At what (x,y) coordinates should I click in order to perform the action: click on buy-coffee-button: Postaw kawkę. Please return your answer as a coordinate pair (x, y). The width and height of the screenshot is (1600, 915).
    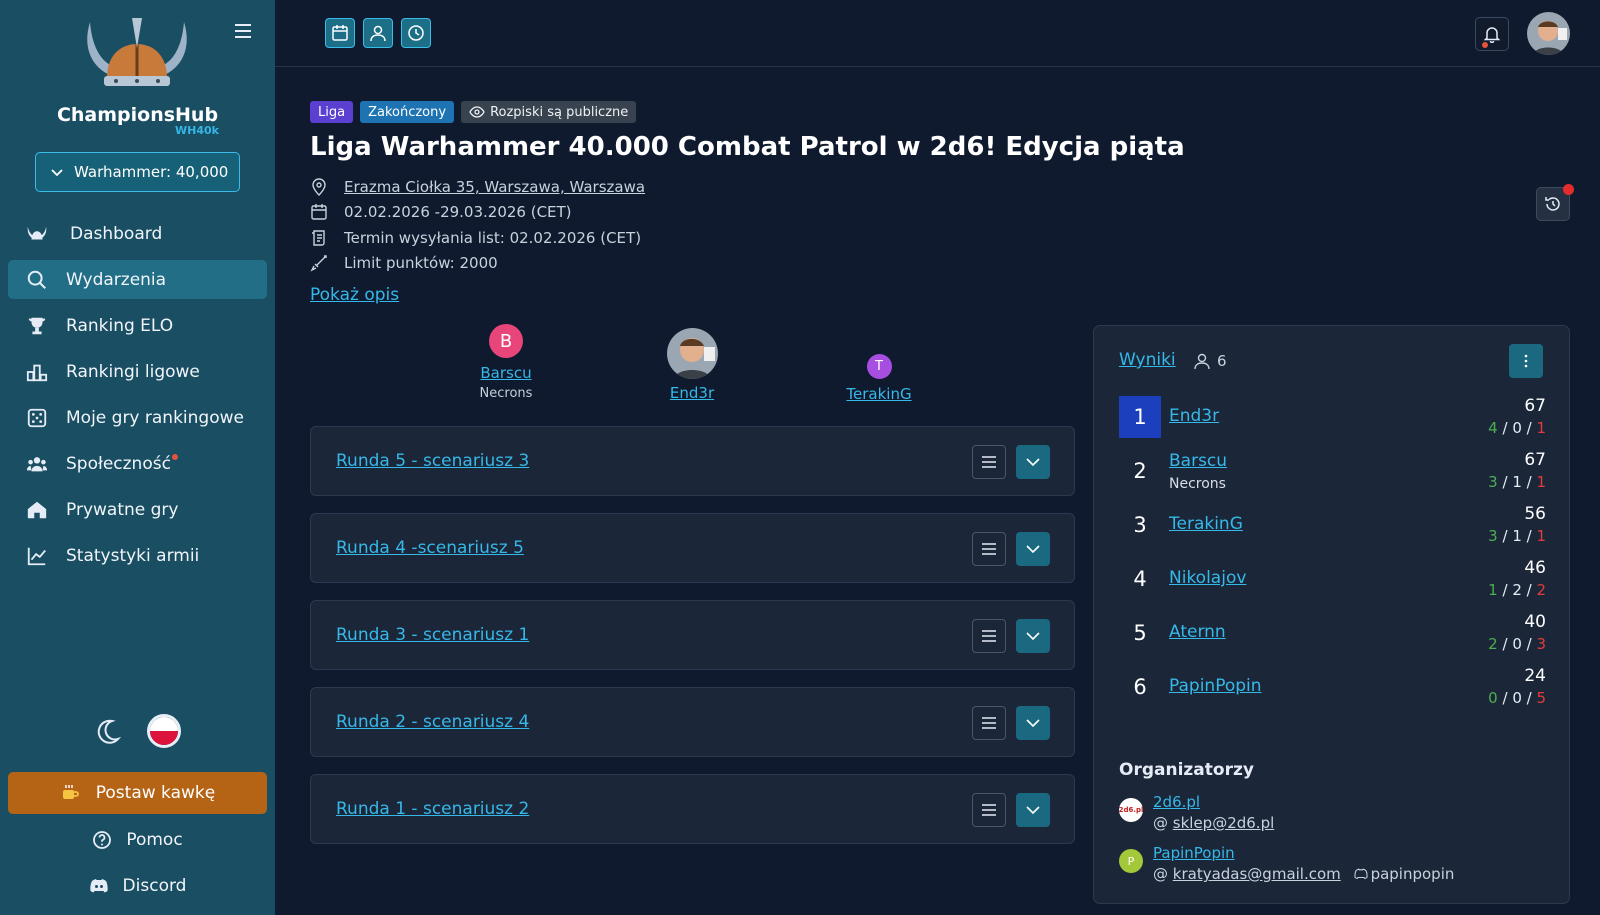
    Looking at the image, I should click on (137, 793).